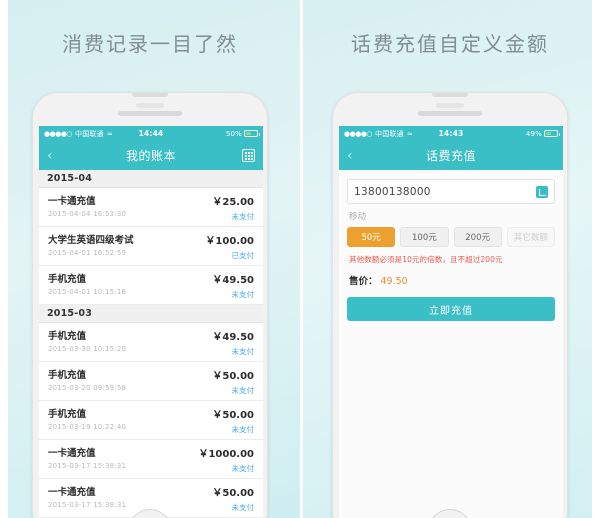 The image size is (600, 518). Describe the element at coordinates (151, 314) in the screenshot. I see `section-header-month: 2015-03` at that location.